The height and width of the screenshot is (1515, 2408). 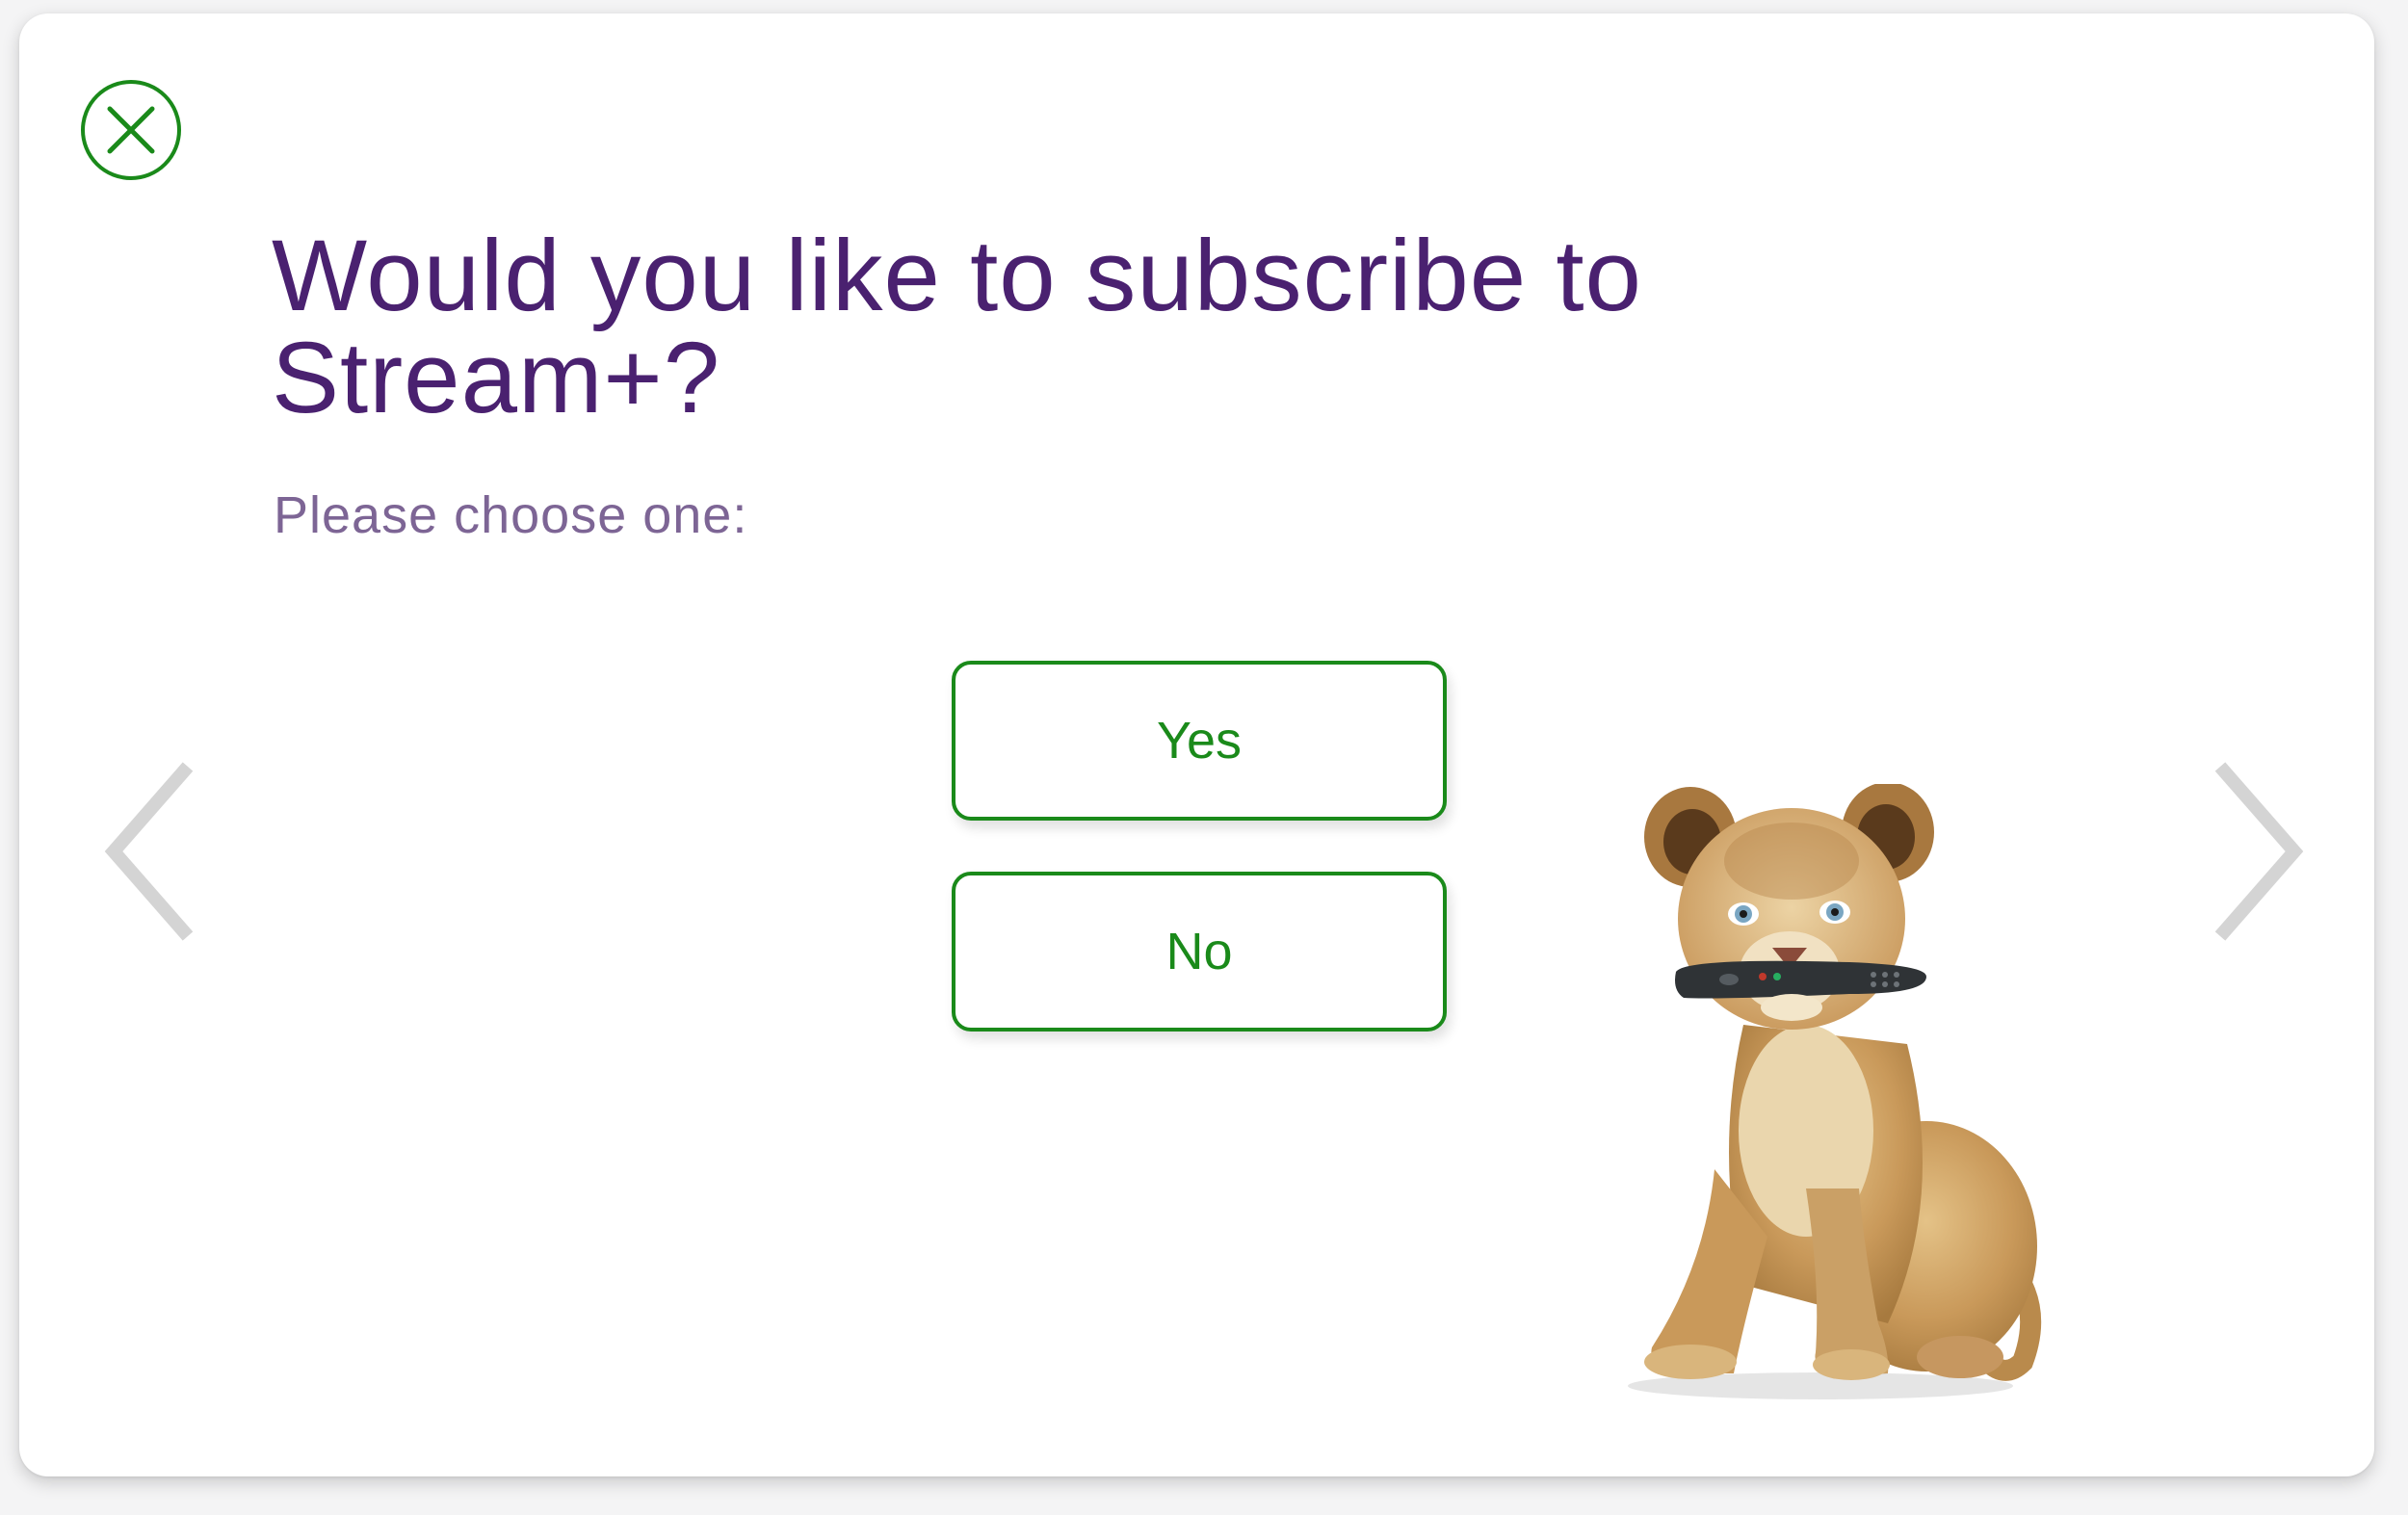 I want to click on yes-button-label: Yes, so click(x=1199, y=741).